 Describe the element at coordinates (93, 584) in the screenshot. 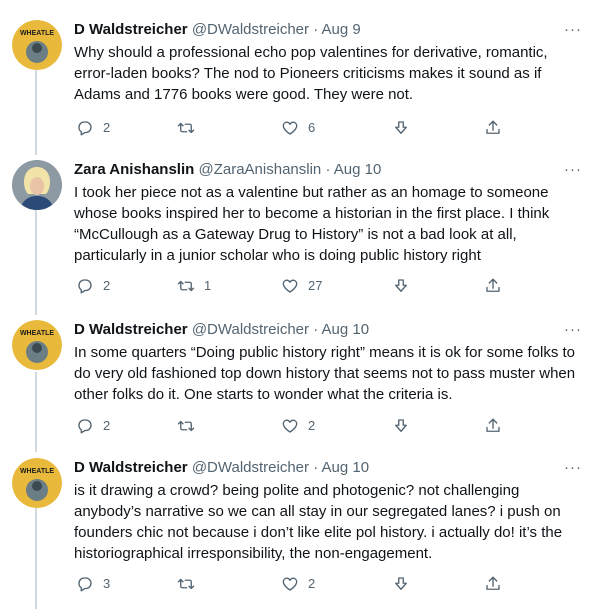

I see `reply-button: 3` at that location.